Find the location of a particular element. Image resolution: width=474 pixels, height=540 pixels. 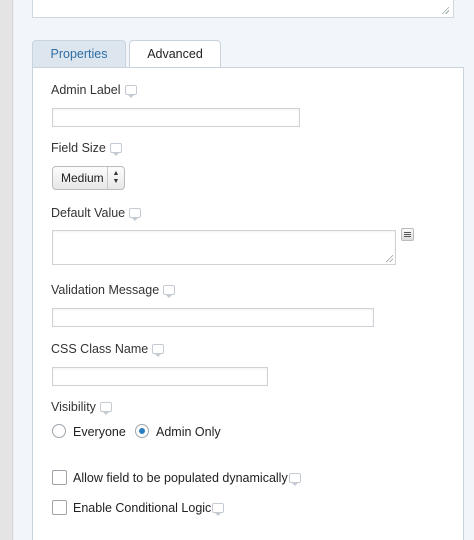

admin-label-heading: Admin Label is located at coordinates (94, 90).